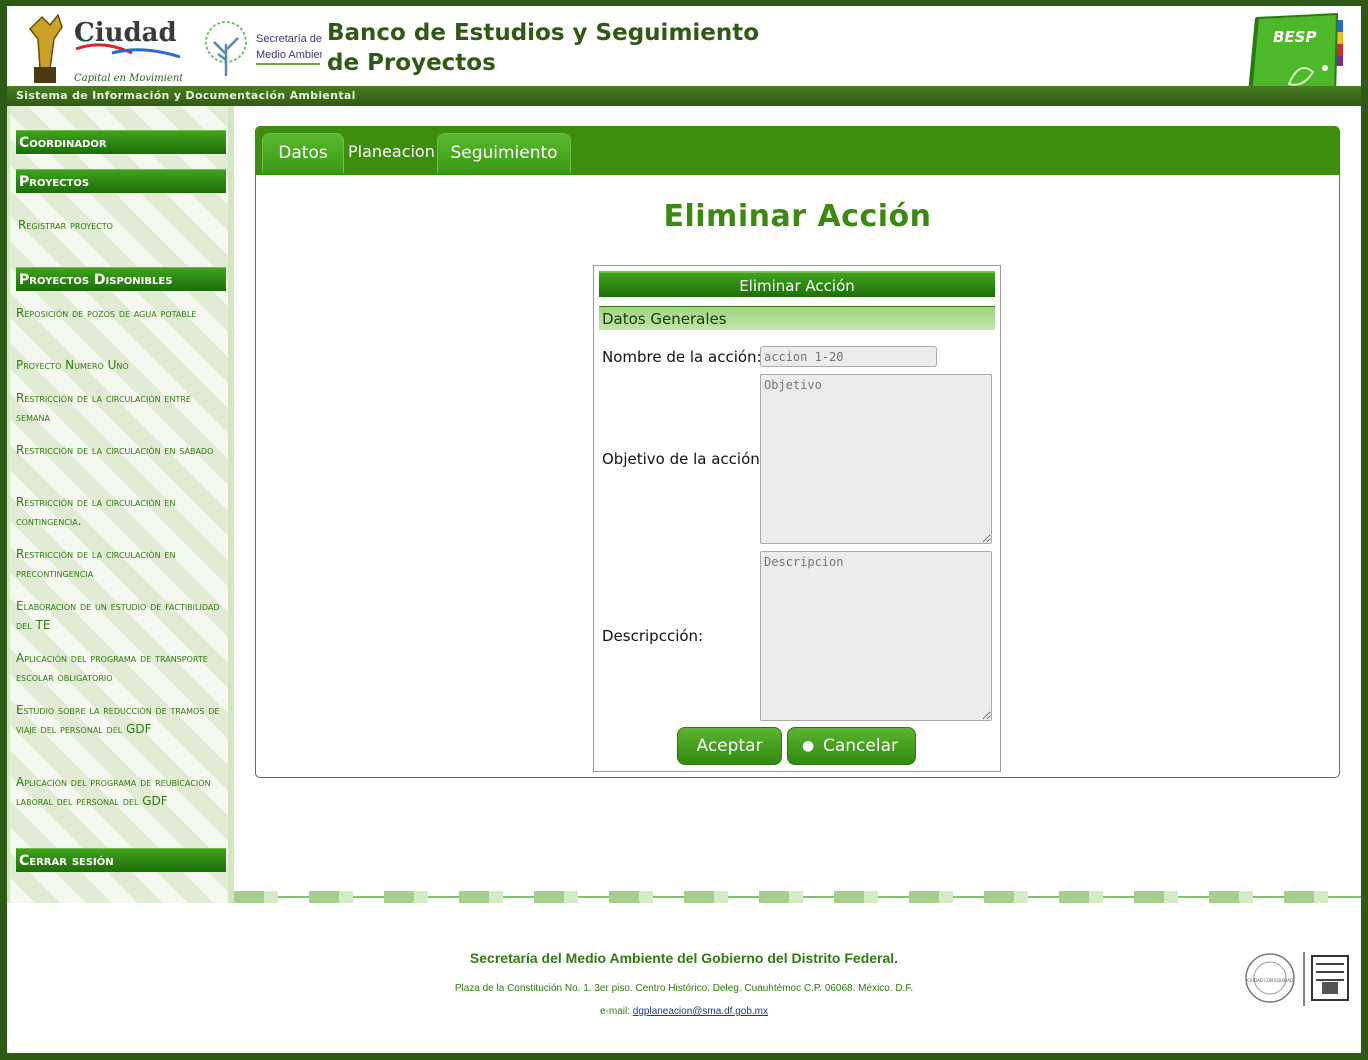  Describe the element at coordinates (391, 153) in the screenshot. I see `tab-planeacion: Planeacion` at that location.